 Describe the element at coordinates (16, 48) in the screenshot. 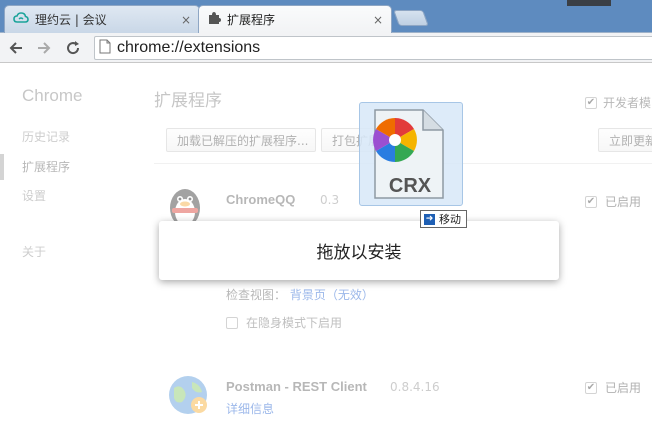

I see `back-arrow-icon` at that location.